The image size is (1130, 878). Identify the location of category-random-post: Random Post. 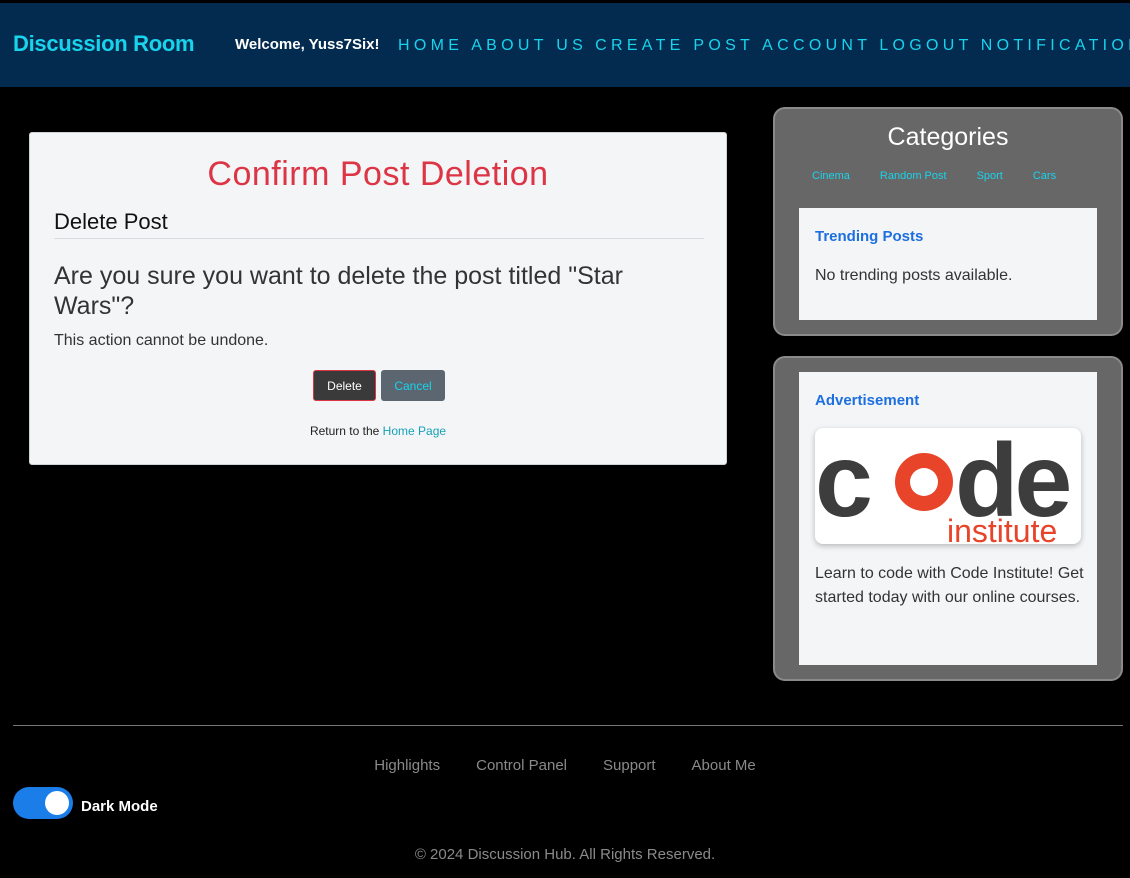
(913, 176).